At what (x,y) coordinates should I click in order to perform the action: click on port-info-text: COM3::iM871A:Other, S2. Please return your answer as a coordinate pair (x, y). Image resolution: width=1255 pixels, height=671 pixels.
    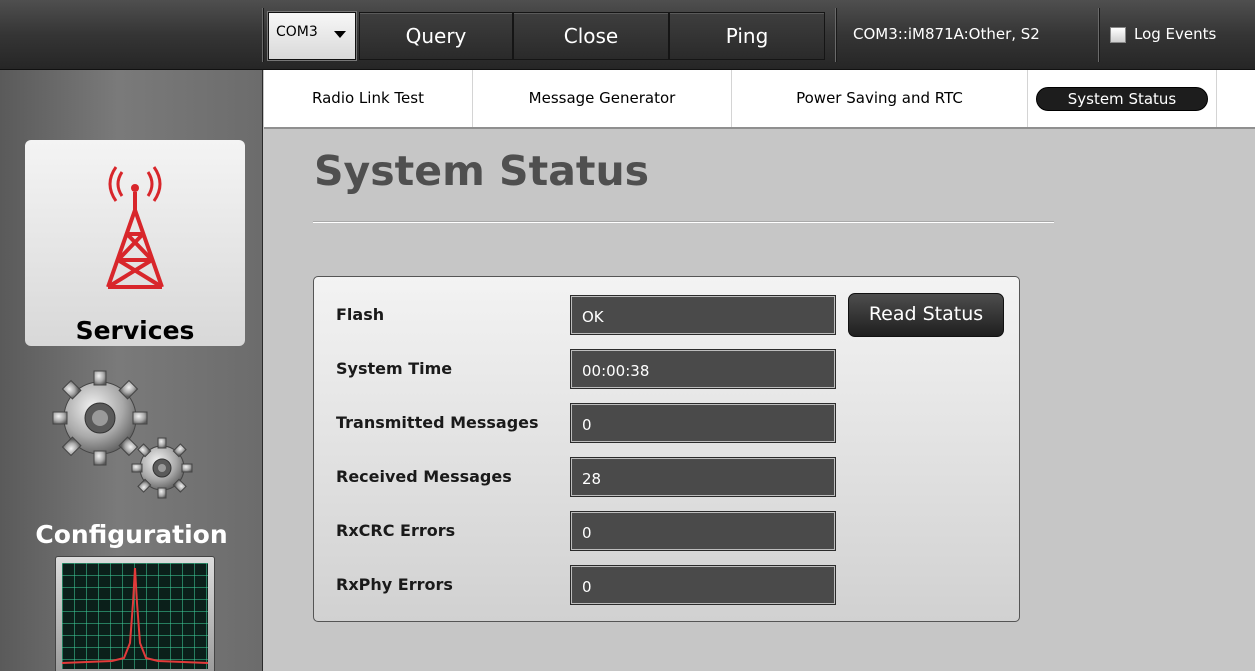
    Looking at the image, I should click on (946, 34).